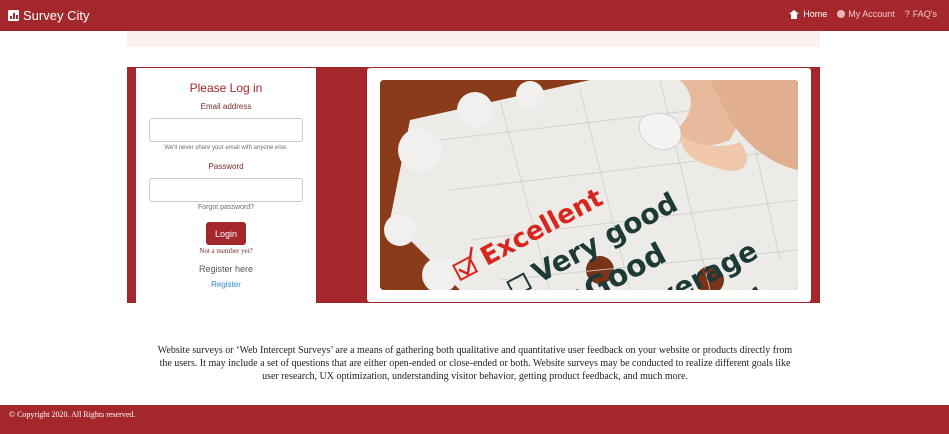  I want to click on nav-home: Home, so click(808, 14).